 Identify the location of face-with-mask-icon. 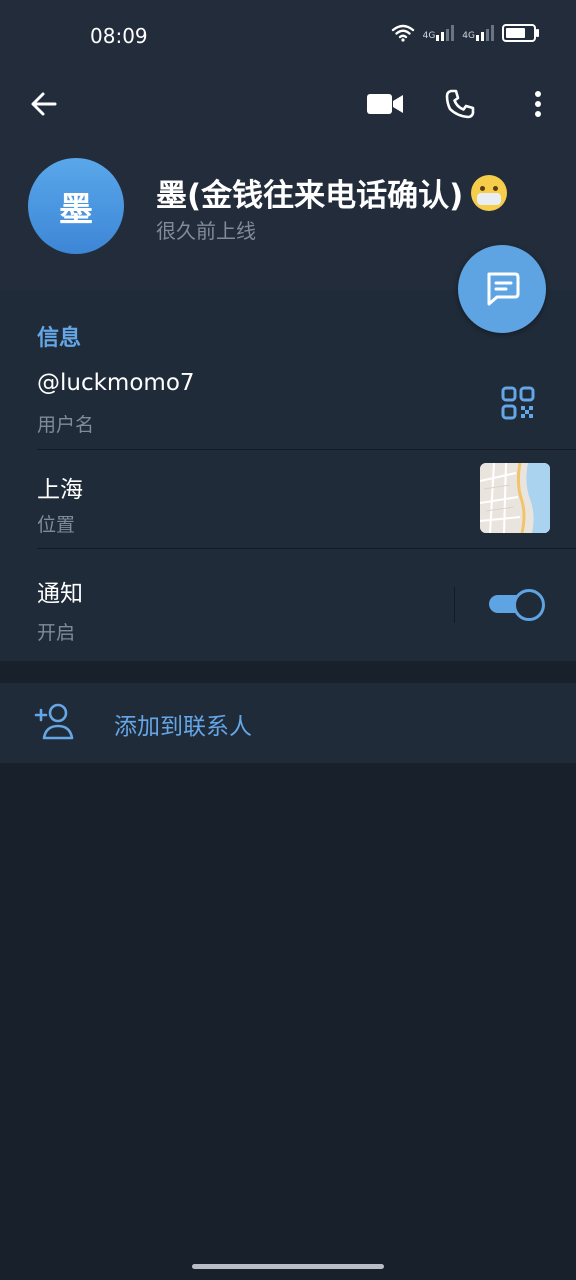
(489, 192).